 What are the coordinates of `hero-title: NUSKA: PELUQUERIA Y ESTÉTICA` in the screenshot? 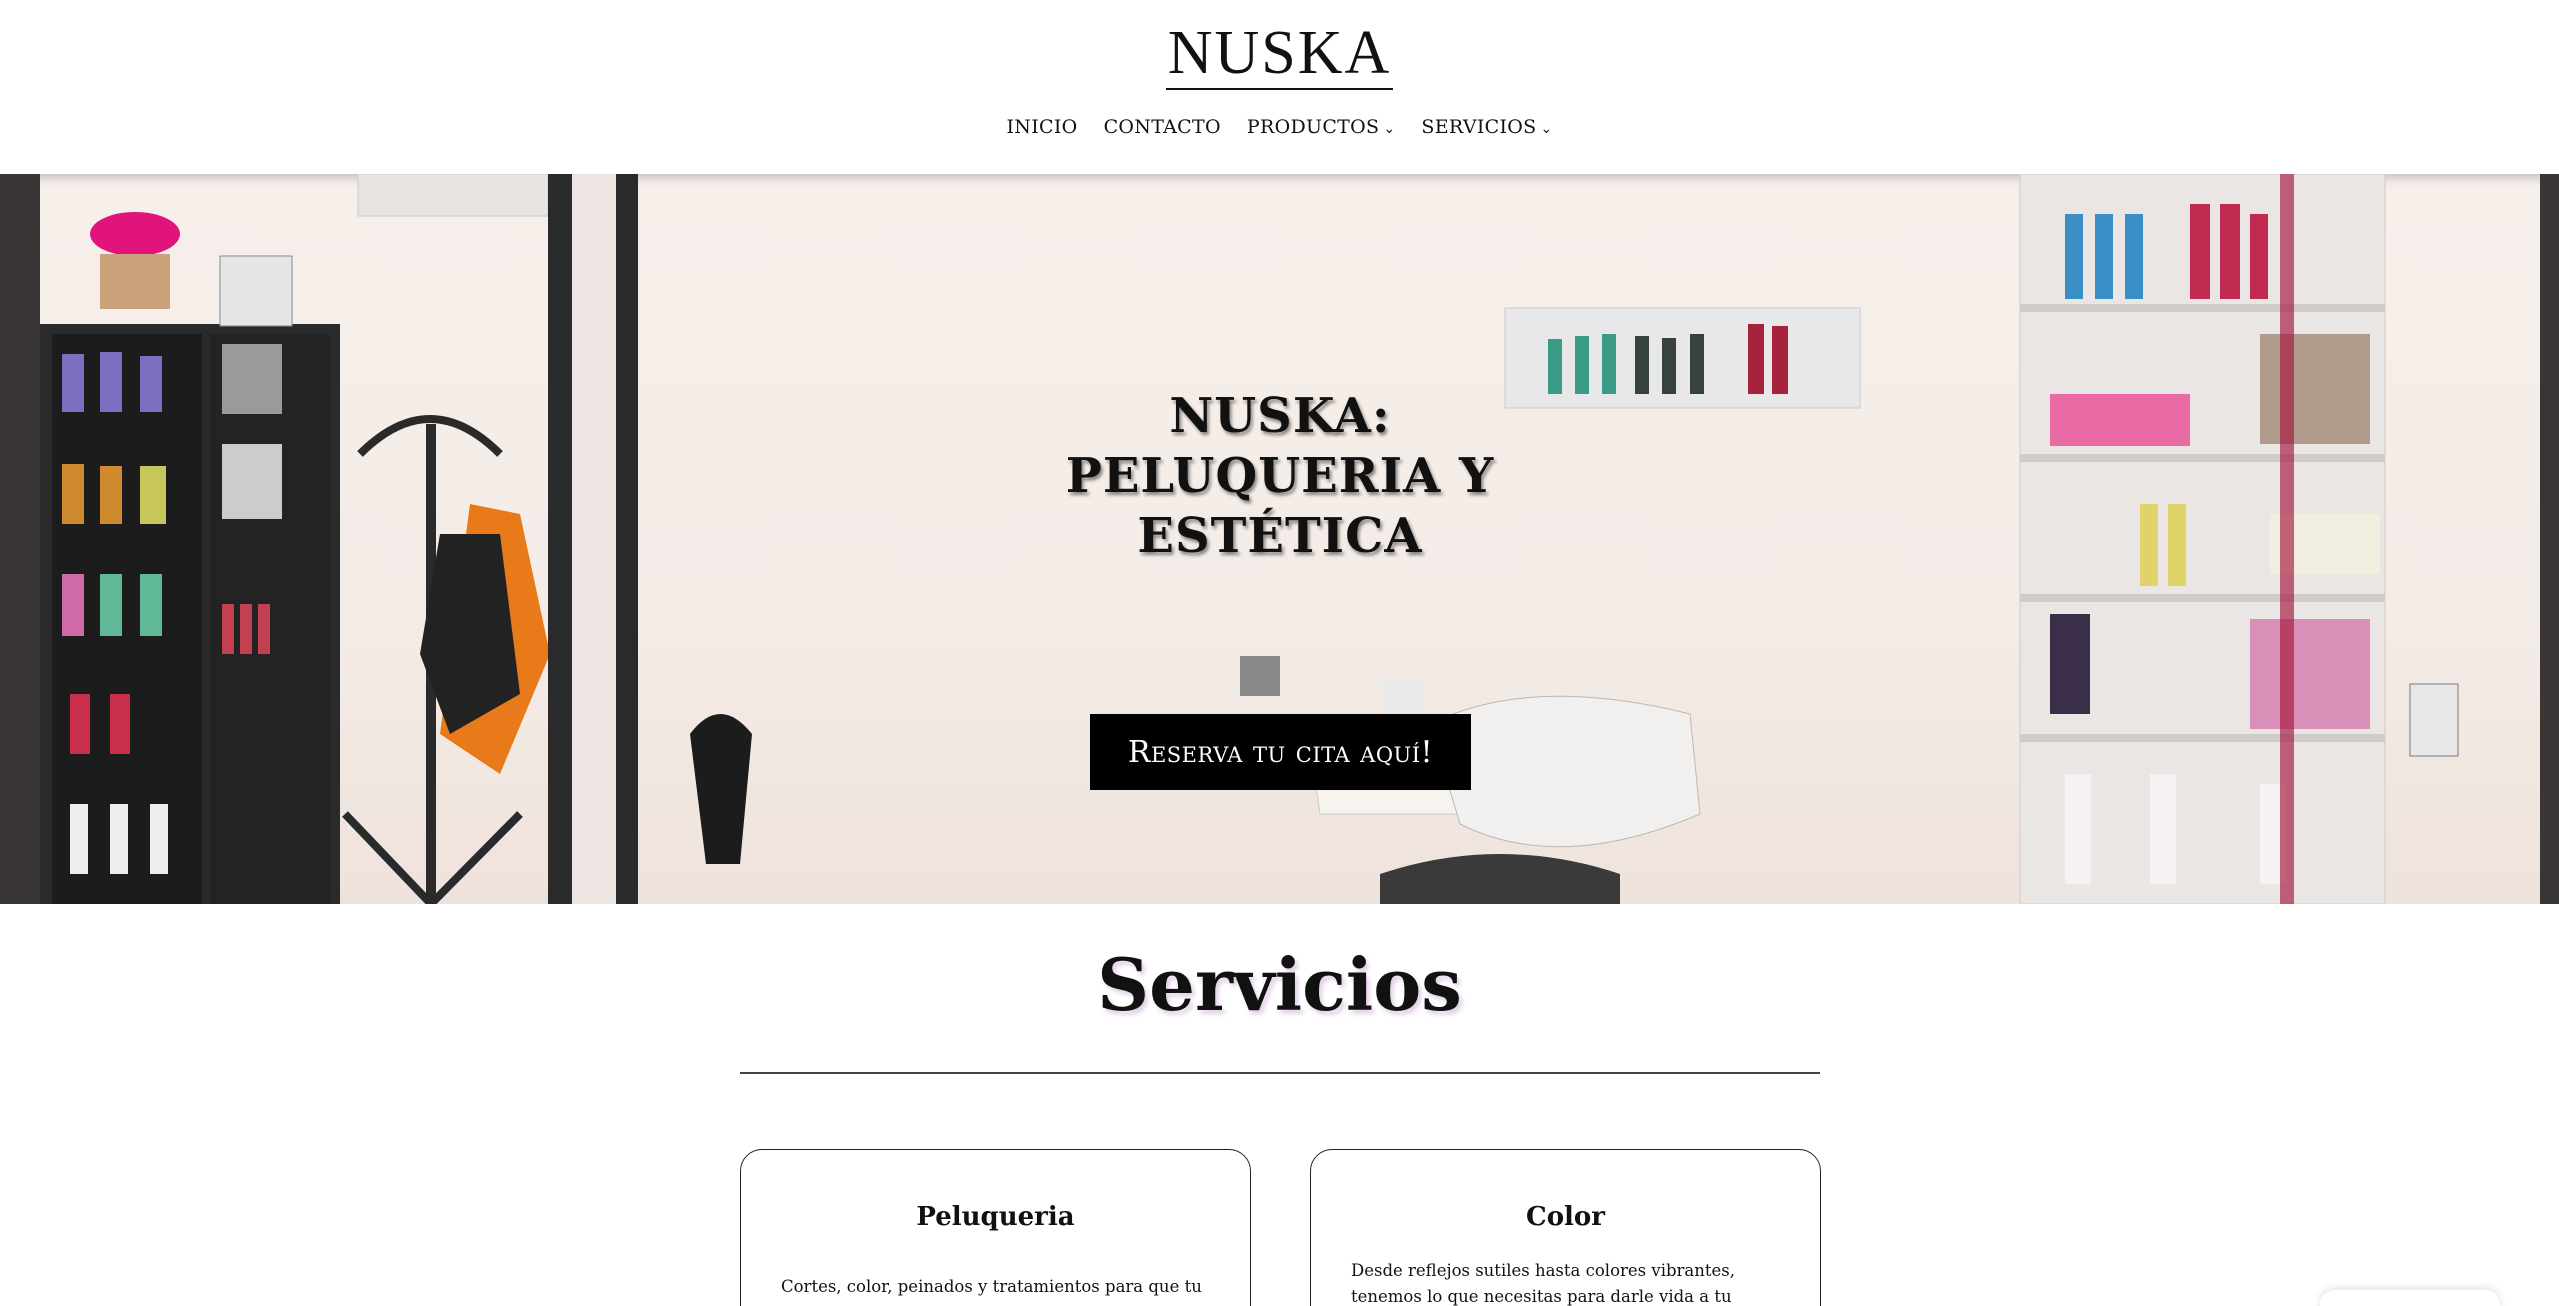 It's located at (1280, 476).